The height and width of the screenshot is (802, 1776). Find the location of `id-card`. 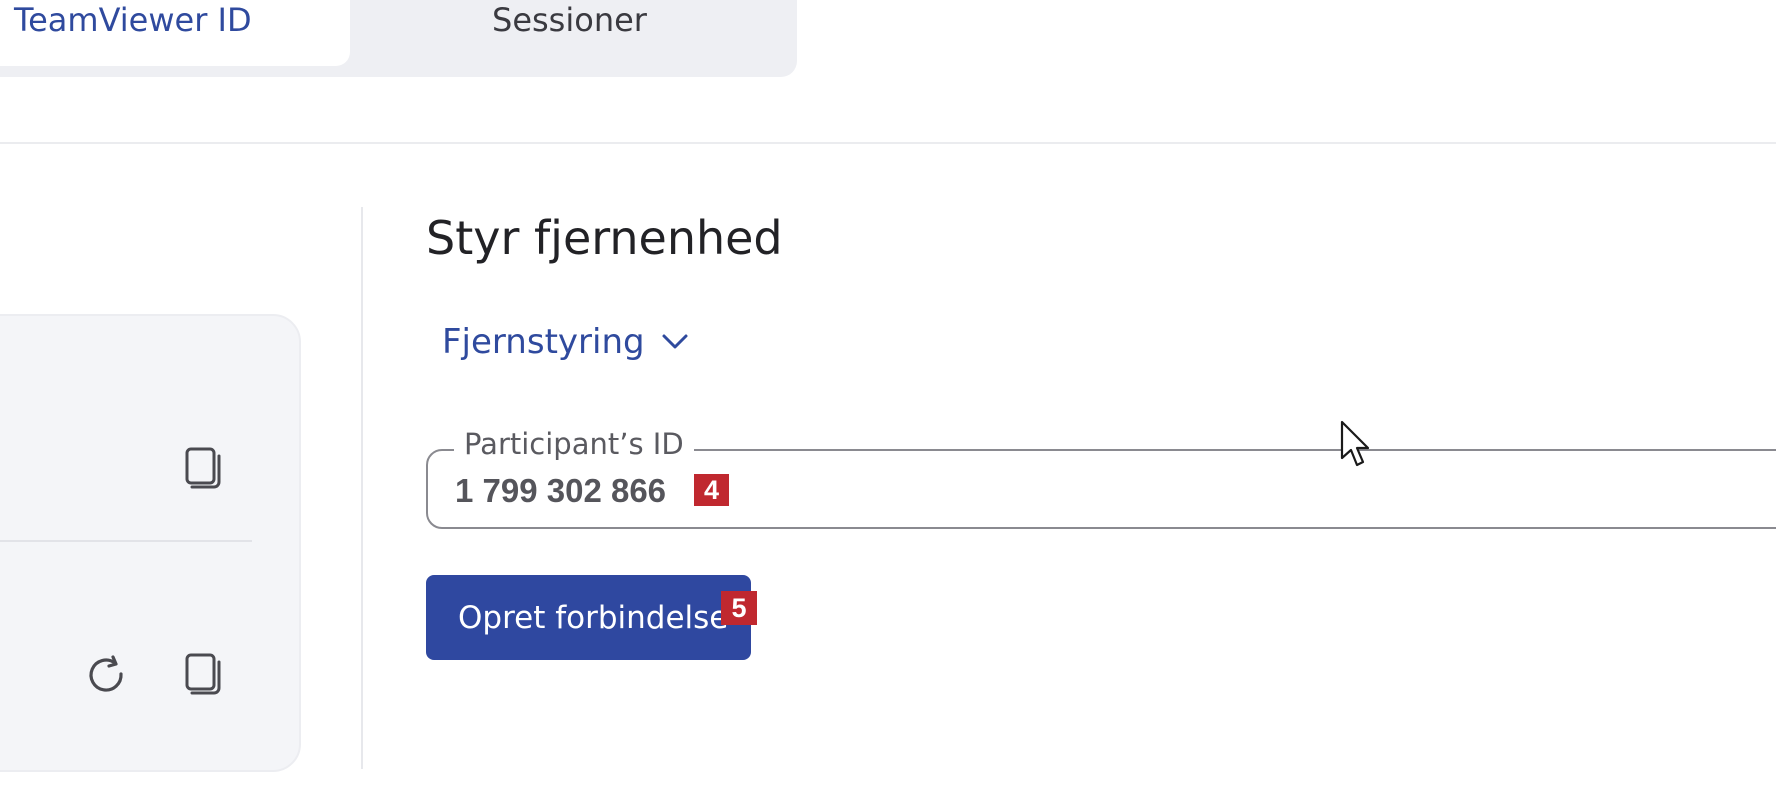

id-card is located at coordinates (150, 543).